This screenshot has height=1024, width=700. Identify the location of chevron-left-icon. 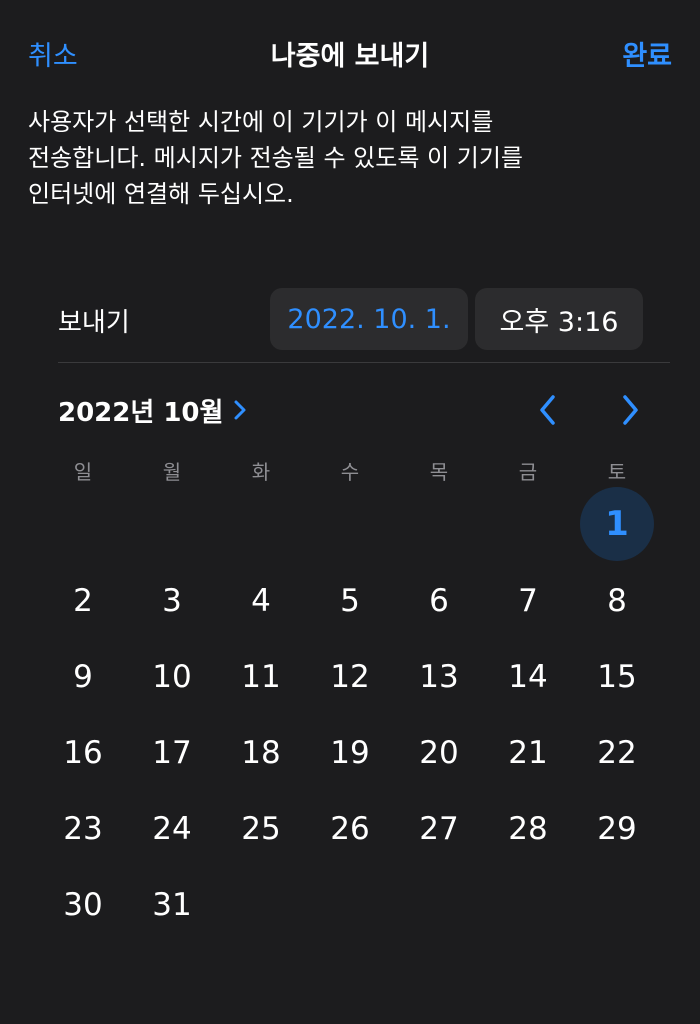
(547, 410).